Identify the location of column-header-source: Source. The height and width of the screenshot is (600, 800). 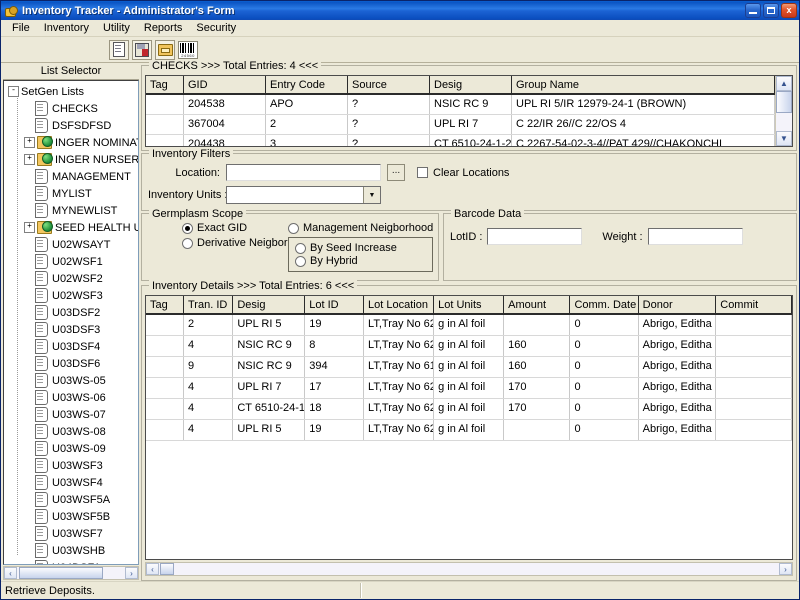
(389, 84).